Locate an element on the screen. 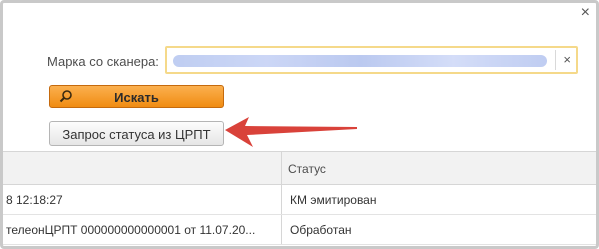 Image resolution: width=599 pixels, height=249 pixels. table-row: 8 12:18:27 КМ эмитирован is located at coordinates (299, 200).